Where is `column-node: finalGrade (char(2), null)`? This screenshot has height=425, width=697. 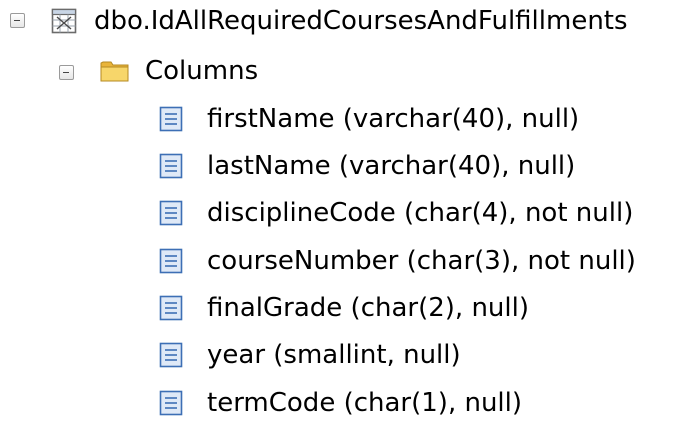
column-node: finalGrade (char(2), null) is located at coordinates (348, 308).